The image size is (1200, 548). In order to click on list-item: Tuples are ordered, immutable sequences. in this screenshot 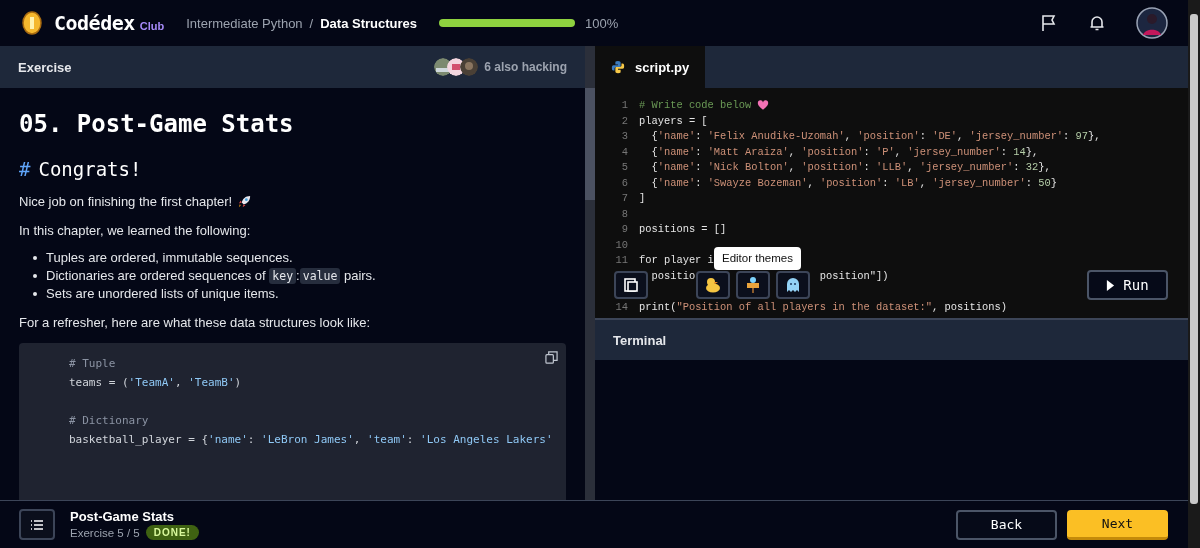, I will do `click(169, 257)`.